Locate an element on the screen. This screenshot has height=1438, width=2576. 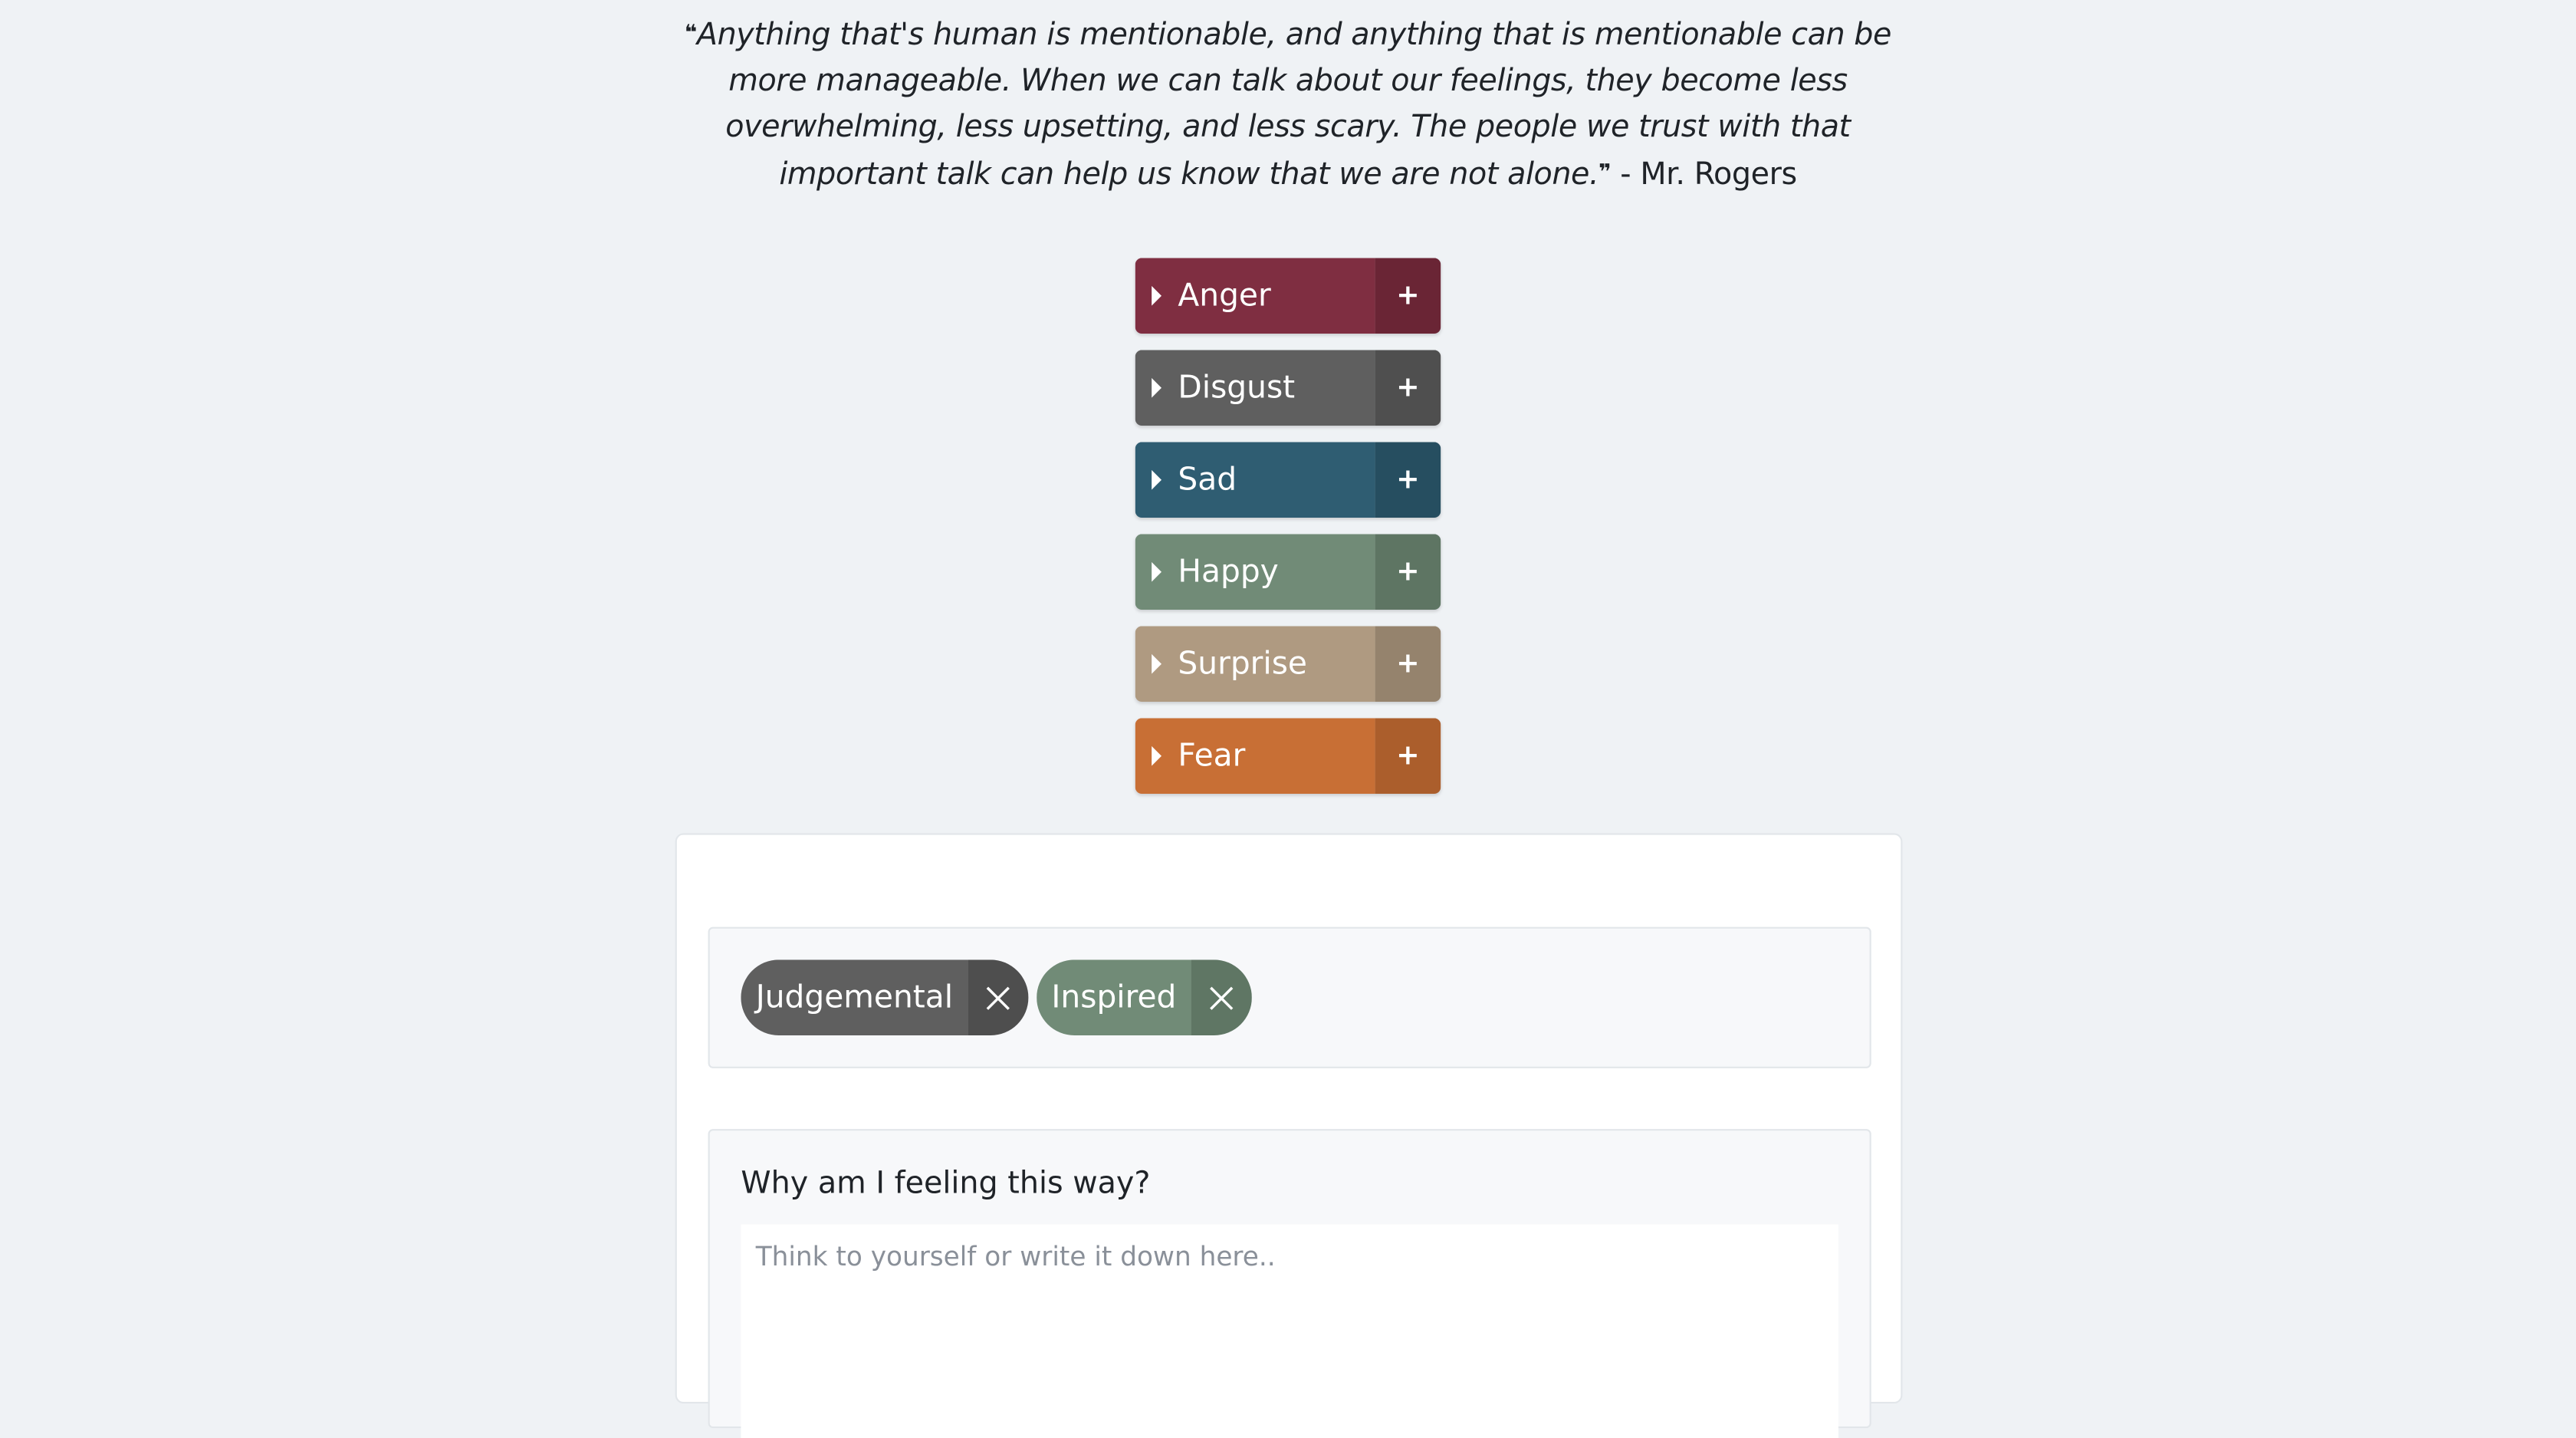
emotion-fear-toggle: Fear is located at coordinates (1255, 756).